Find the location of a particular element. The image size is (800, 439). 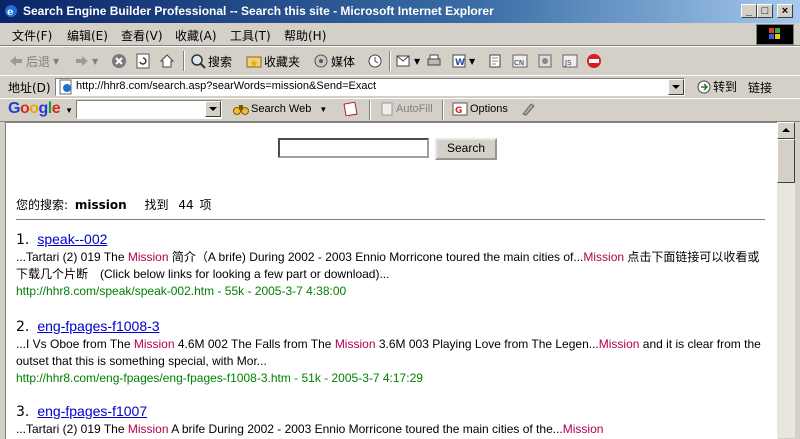

links-button: 链接 is located at coordinates (760, 87).